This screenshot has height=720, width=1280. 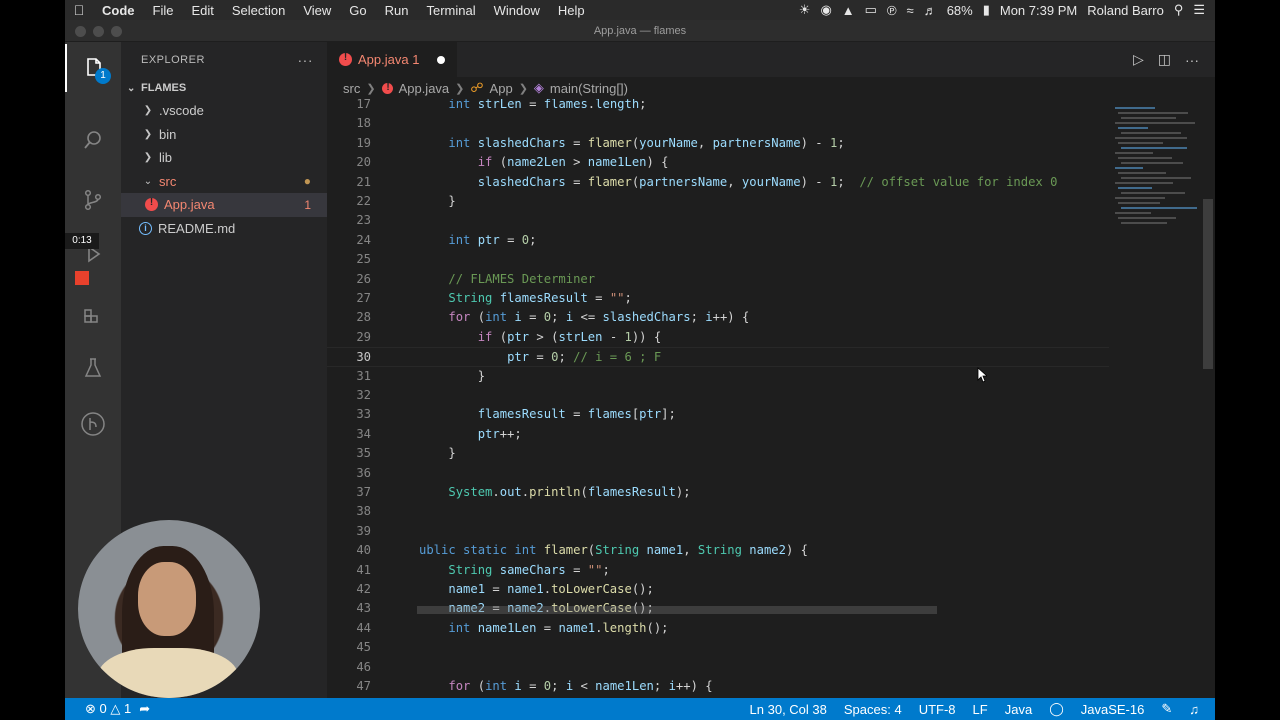 What do you see at coordinates (718, 511) in the screenshot?
I see `code-line: 38` at bounding box center [718, 511].